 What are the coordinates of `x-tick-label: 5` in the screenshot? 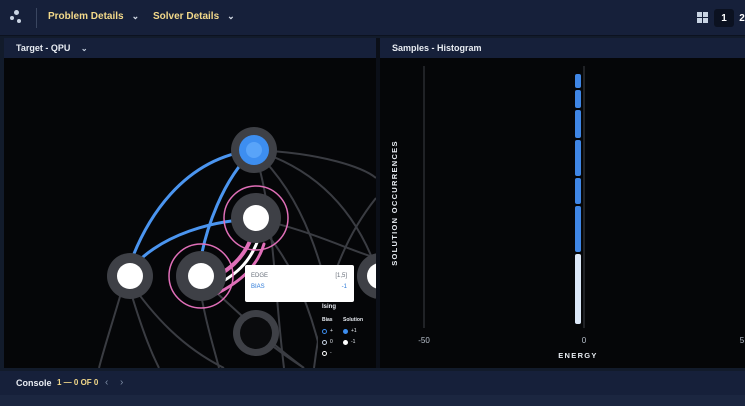 It's located at (742, 340).